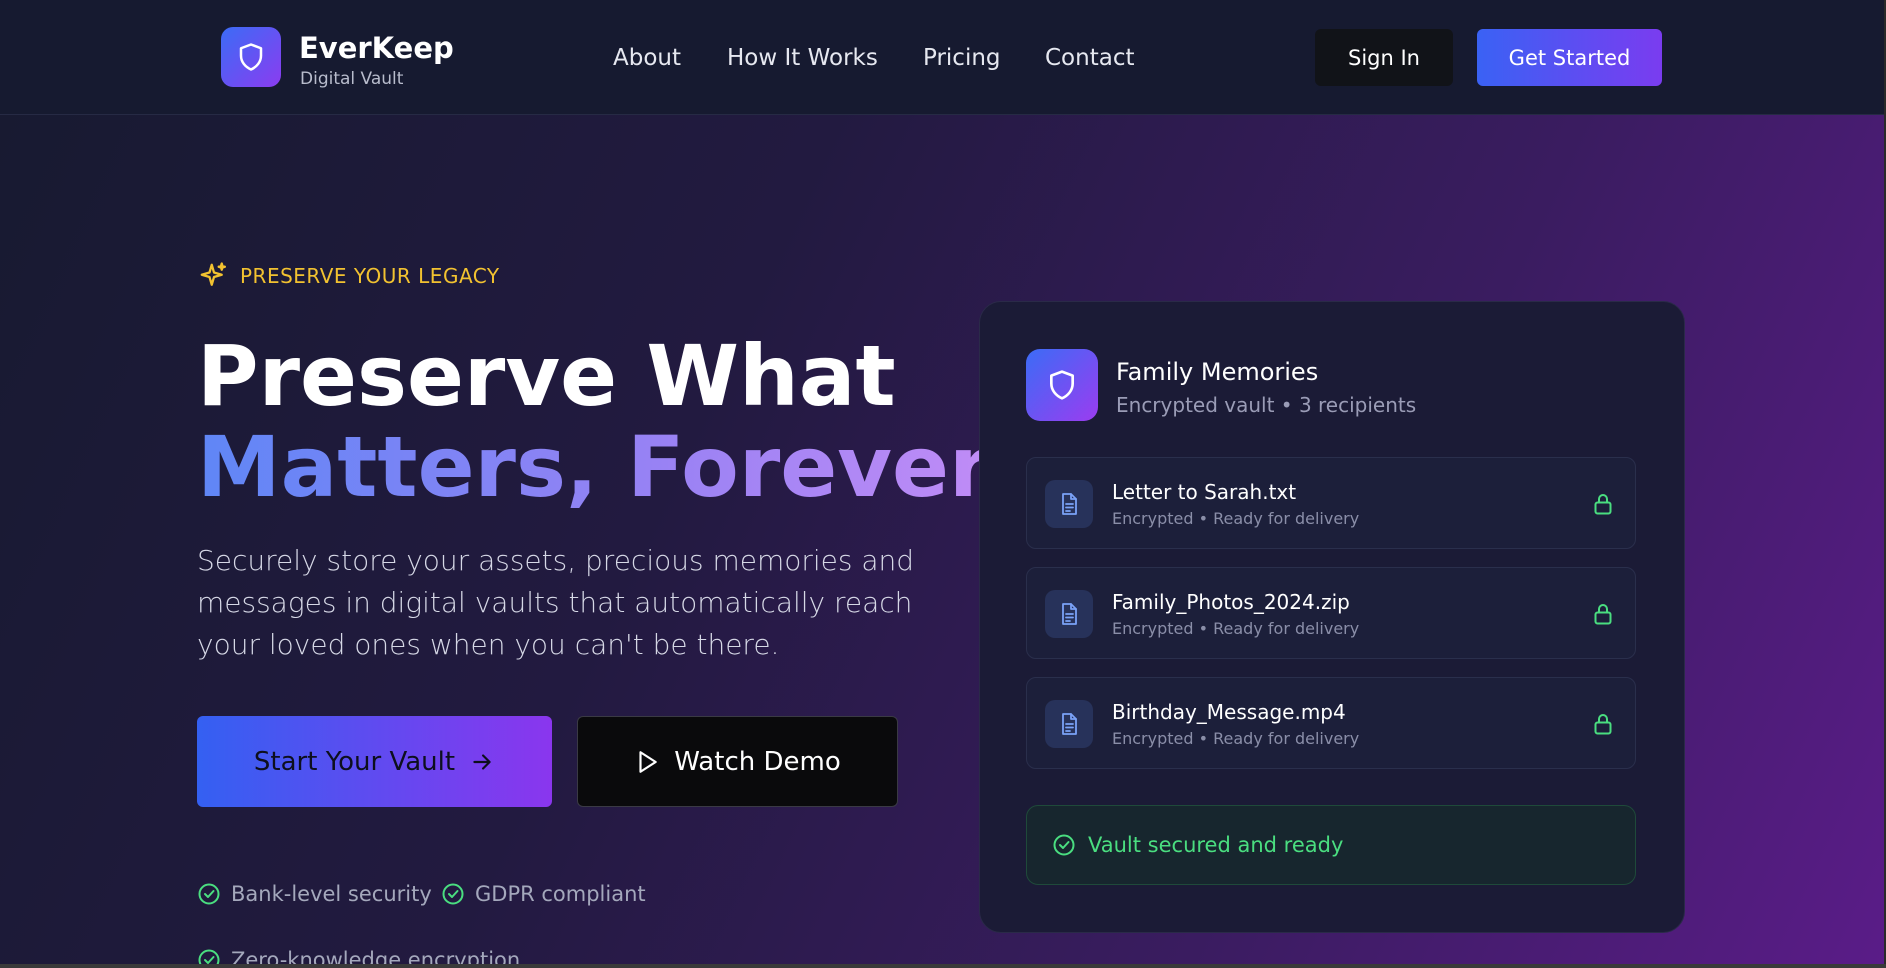 Image resolution: width=1886 pixels, height=968 pixels. I want to click on feature-label: GDPR compliant, so click(560, 894).